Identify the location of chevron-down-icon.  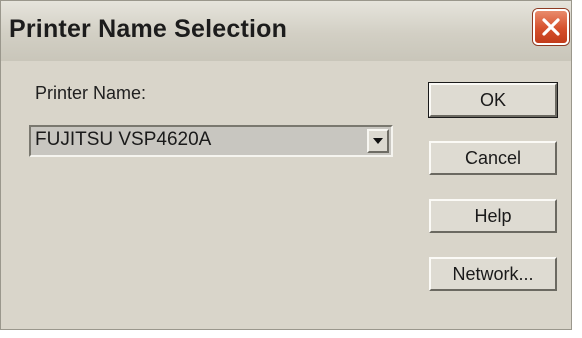
(378, 141).